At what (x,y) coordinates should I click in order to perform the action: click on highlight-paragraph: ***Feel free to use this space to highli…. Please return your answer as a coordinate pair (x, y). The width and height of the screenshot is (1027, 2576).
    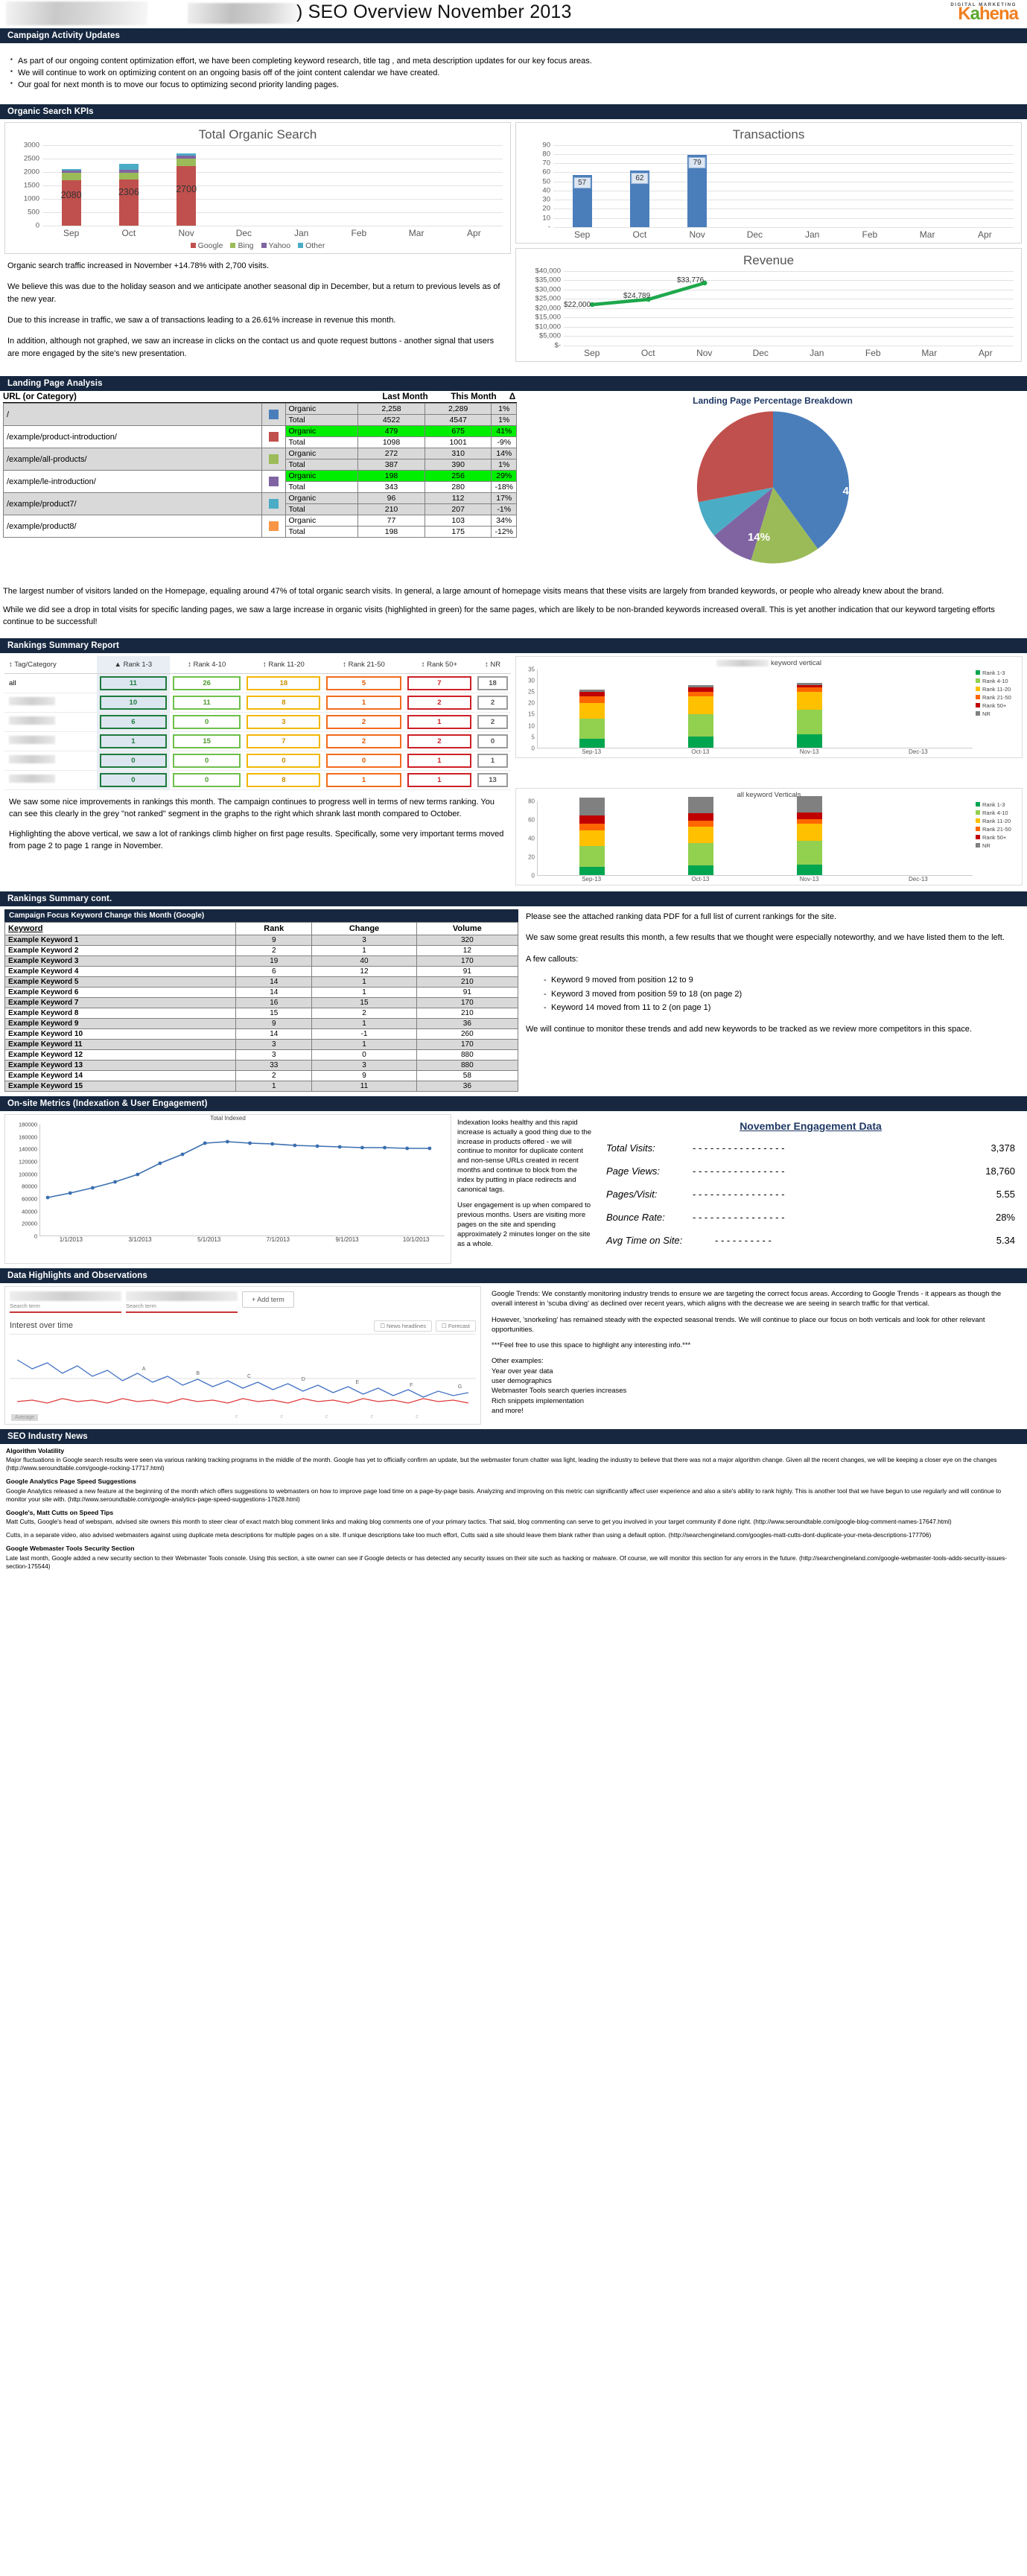
    Looking at the image, I should click on (591, 1345).